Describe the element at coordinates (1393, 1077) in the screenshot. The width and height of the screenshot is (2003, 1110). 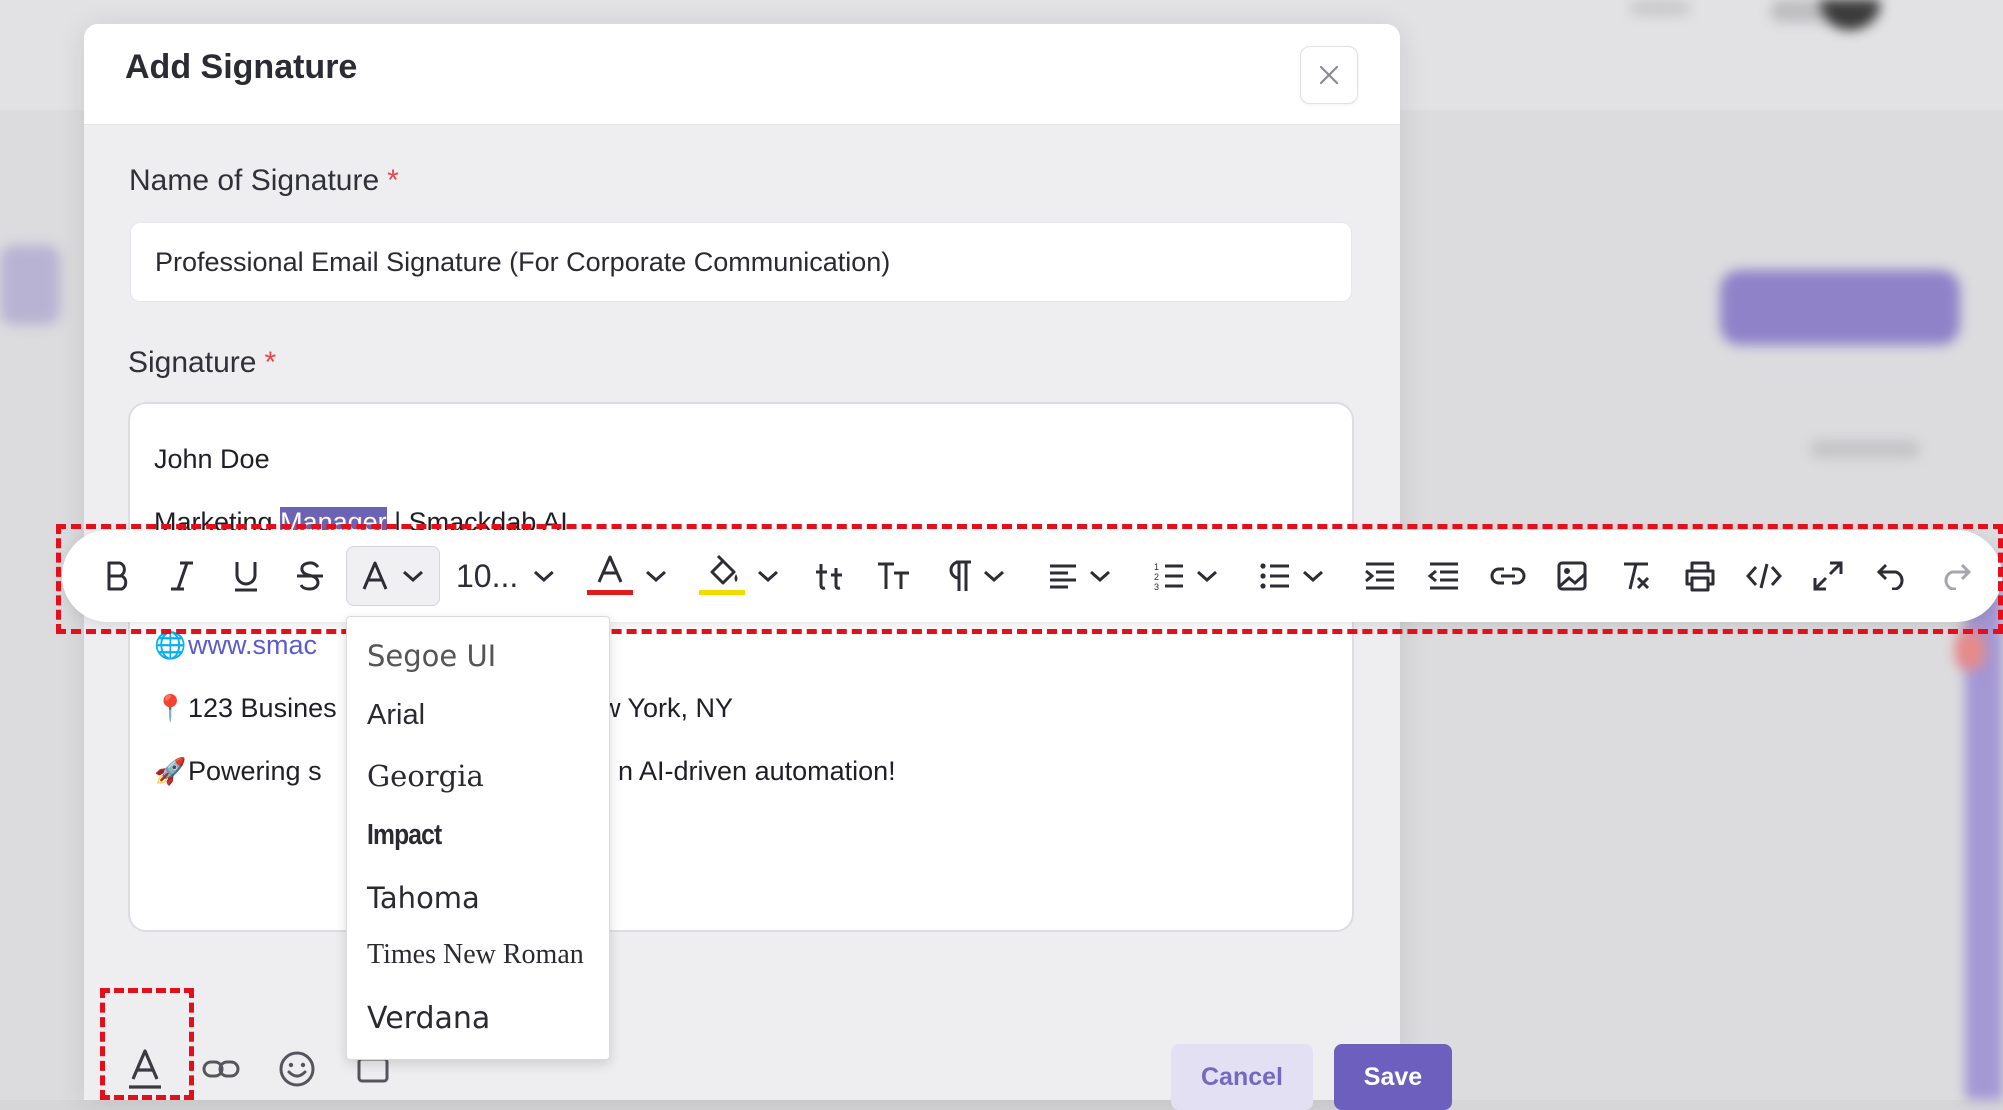
I see `save-button: Save` at that location.